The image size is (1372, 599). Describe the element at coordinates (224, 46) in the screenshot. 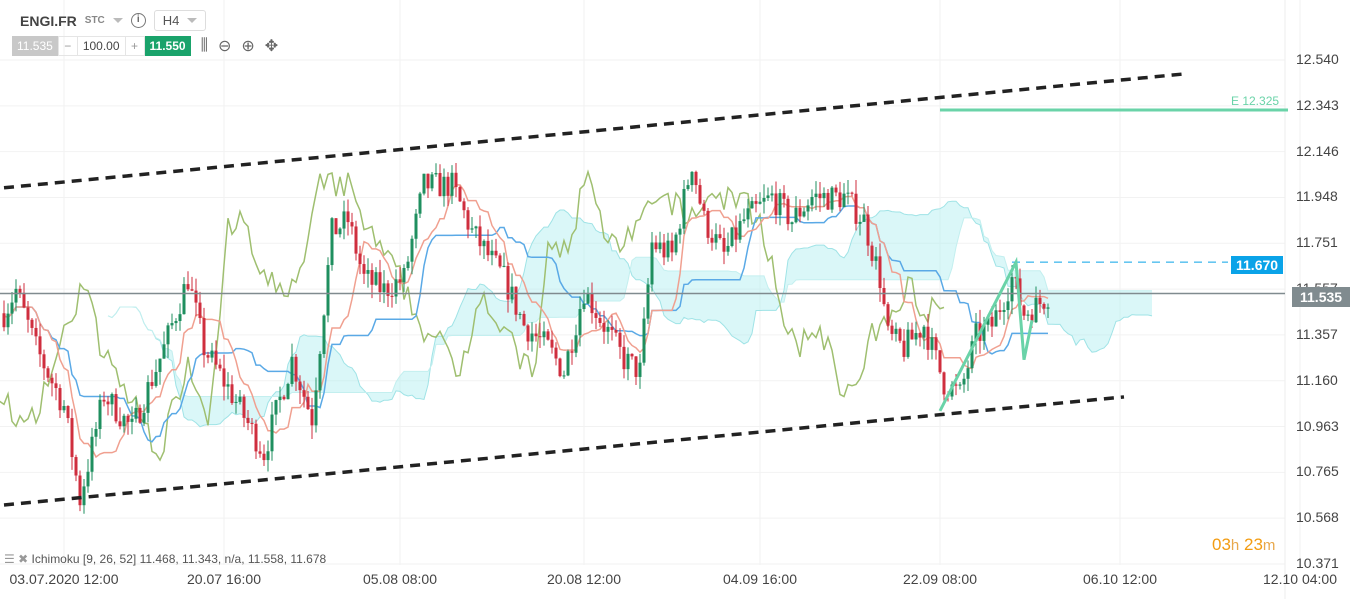

I see `zoom-out-icon: ⊖` at that location.